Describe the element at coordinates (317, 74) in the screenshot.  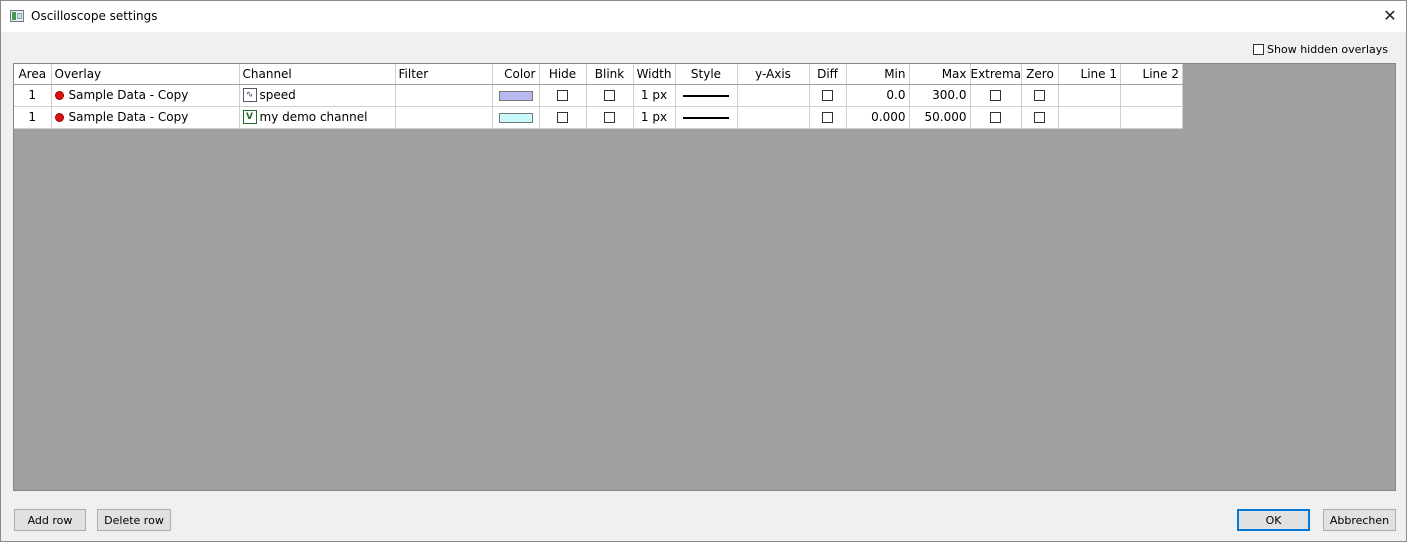
I see `column-header-channel: Channel` at that location.